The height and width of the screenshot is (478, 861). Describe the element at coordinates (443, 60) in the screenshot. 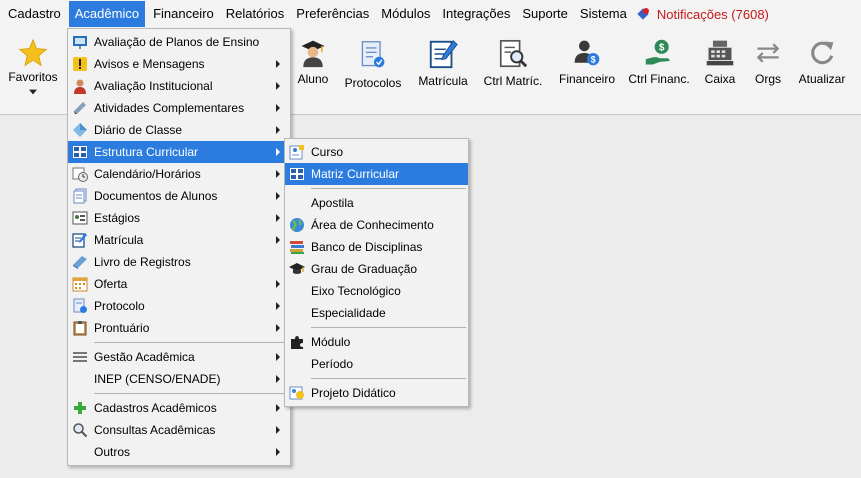

I see `matricula-button: Matrícula` at that location.